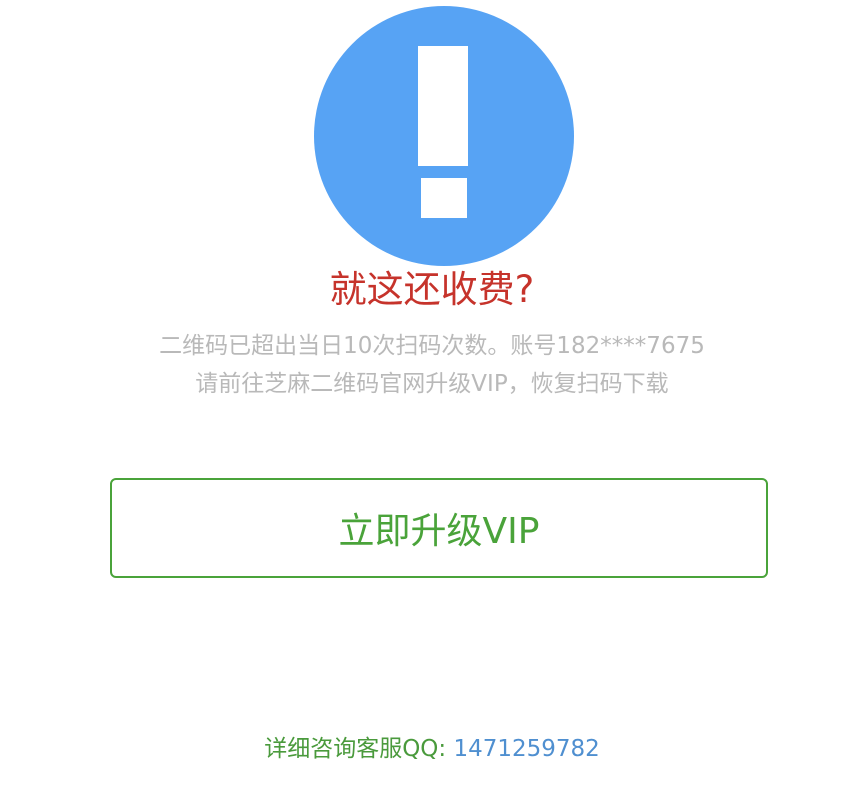  What do you see at coordinates (526, 749) in the screenshot?
I see `qq-number-link: 1471259782` at bounding box center [526, 749].